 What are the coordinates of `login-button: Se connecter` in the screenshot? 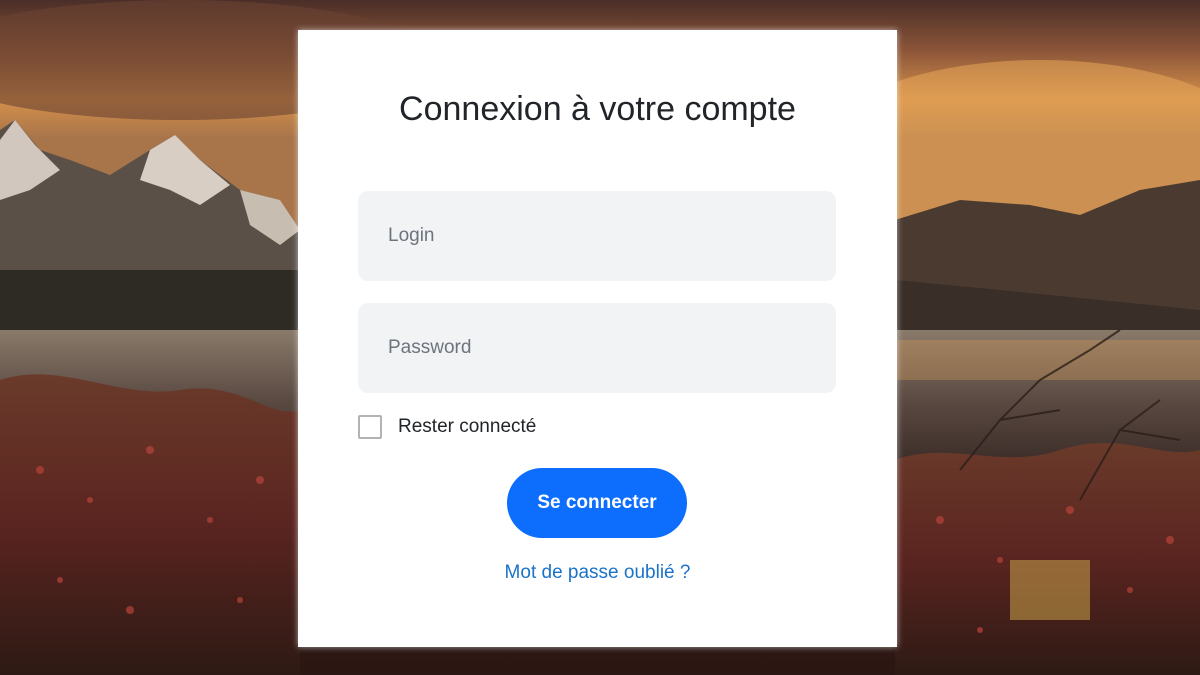 It's located at (597, 503).